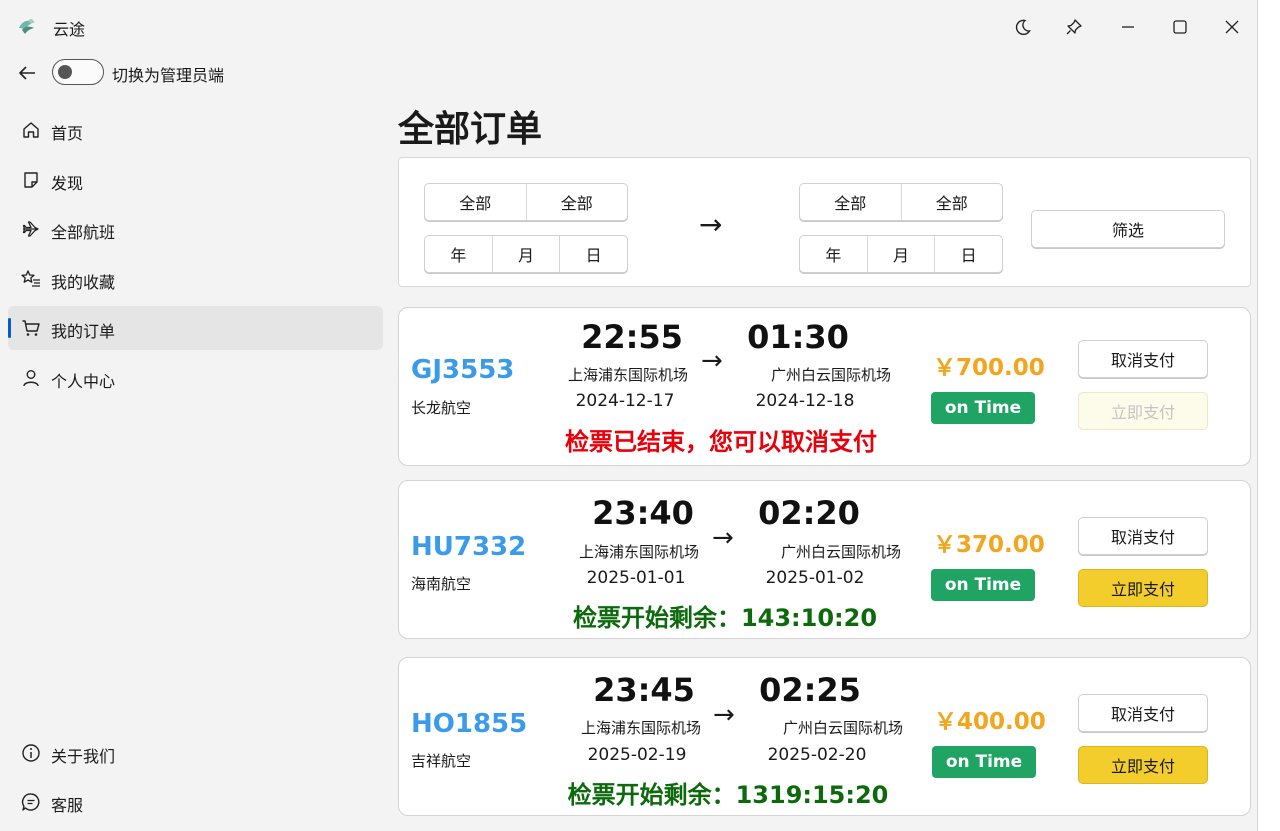 This screenshot has width=1280, height=831. I want to click on sidebar-item-label: 发现, so click(67, 183).